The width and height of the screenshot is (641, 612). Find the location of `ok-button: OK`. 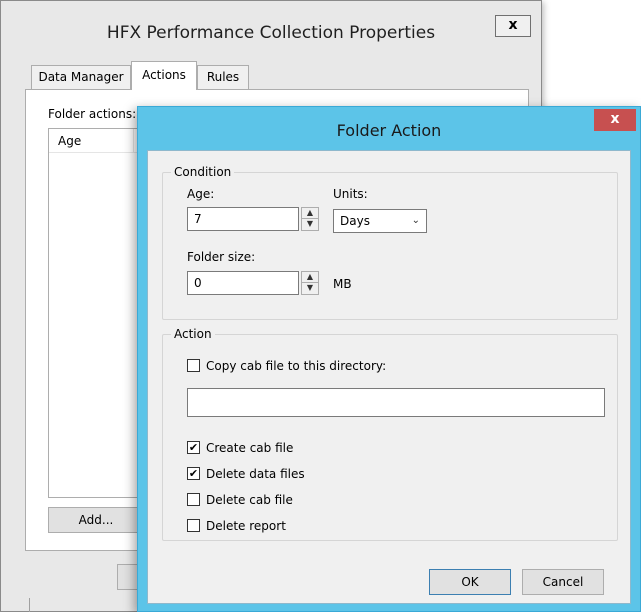

ok-button: OK is located at coordinates (470, 582).